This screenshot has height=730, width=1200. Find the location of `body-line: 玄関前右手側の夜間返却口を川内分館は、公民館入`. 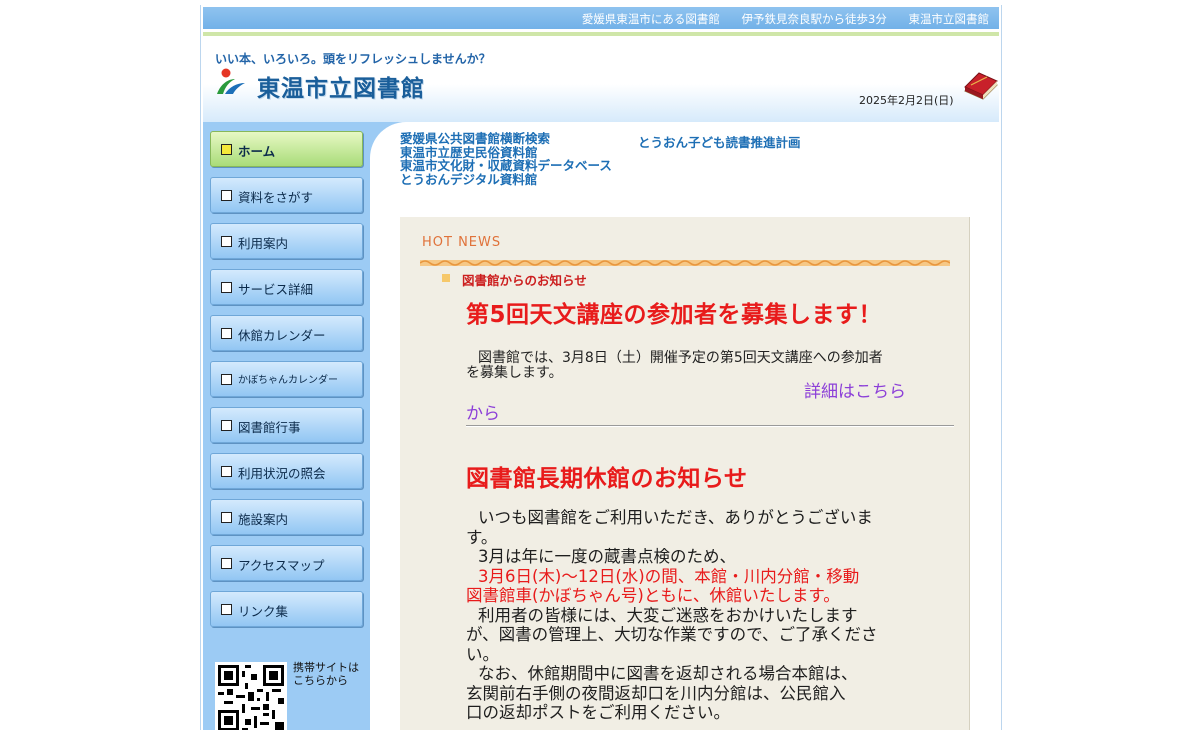

body-line: 玄関前右手側の夜間返却口を川内分館は、公民館入 is located at coordinates (656, 693).